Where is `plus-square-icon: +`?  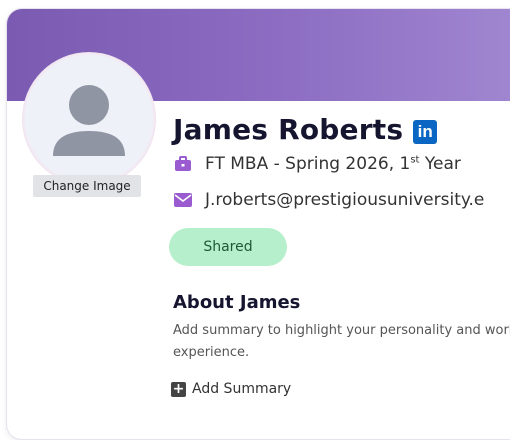
plus-square-icon: + is located at coordinates (178, 388).